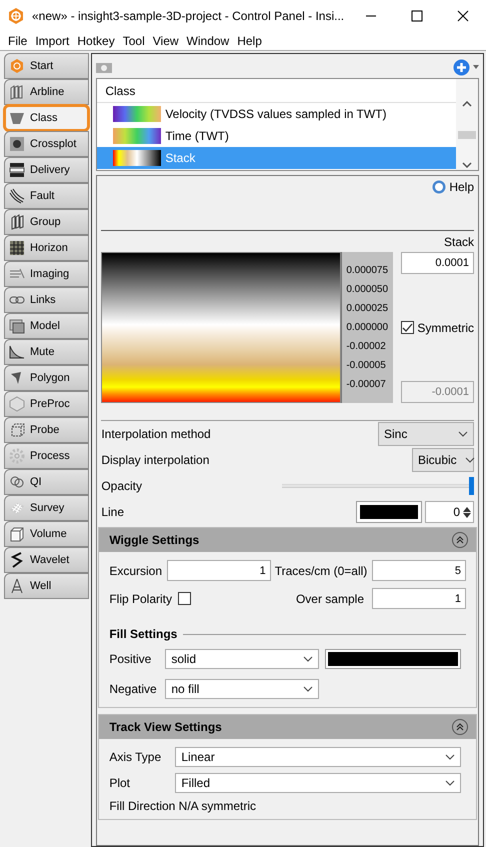  What do you see at coordinates (467, 515) in the screenshot?
I see `spin-down-icon` at bounding box center [467, 515].